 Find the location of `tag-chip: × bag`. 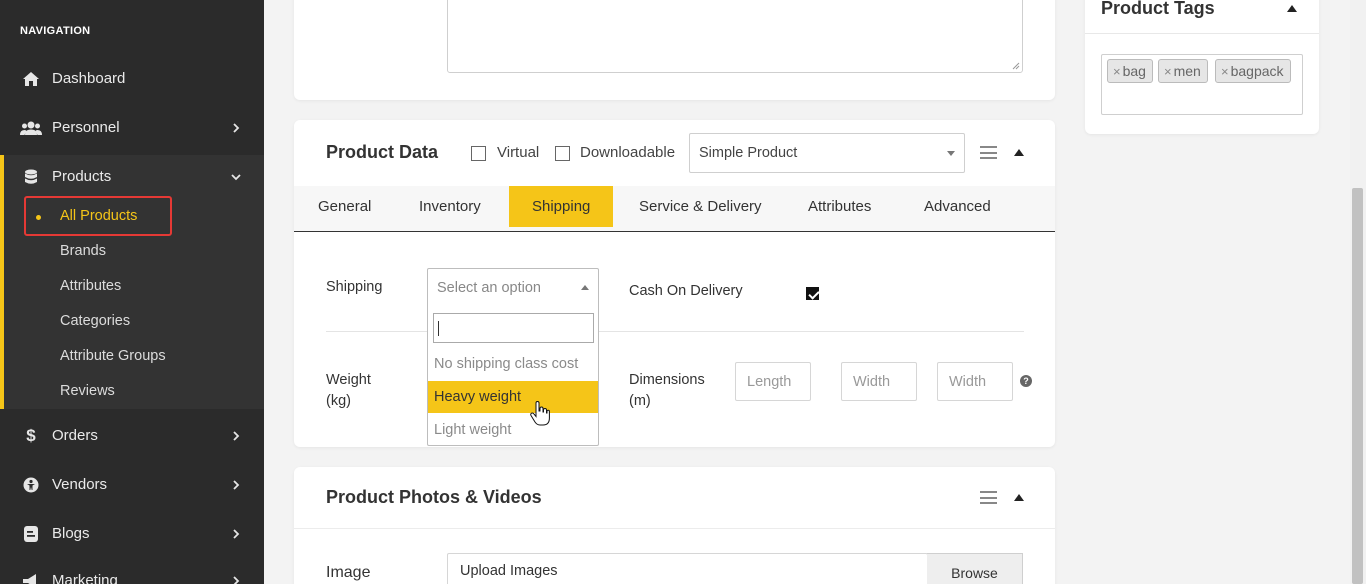

tag-chip: × bag is located at coordinates (1130, 71).